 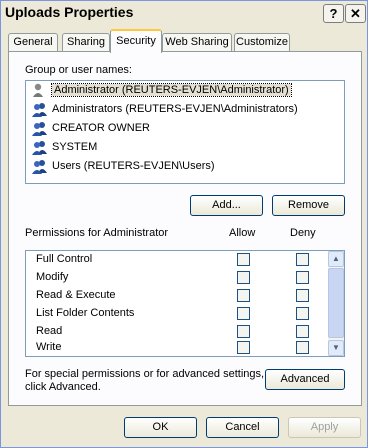 I want to click on permissions-scrollbar: ▲ ▼, so click(x=336, y=303).